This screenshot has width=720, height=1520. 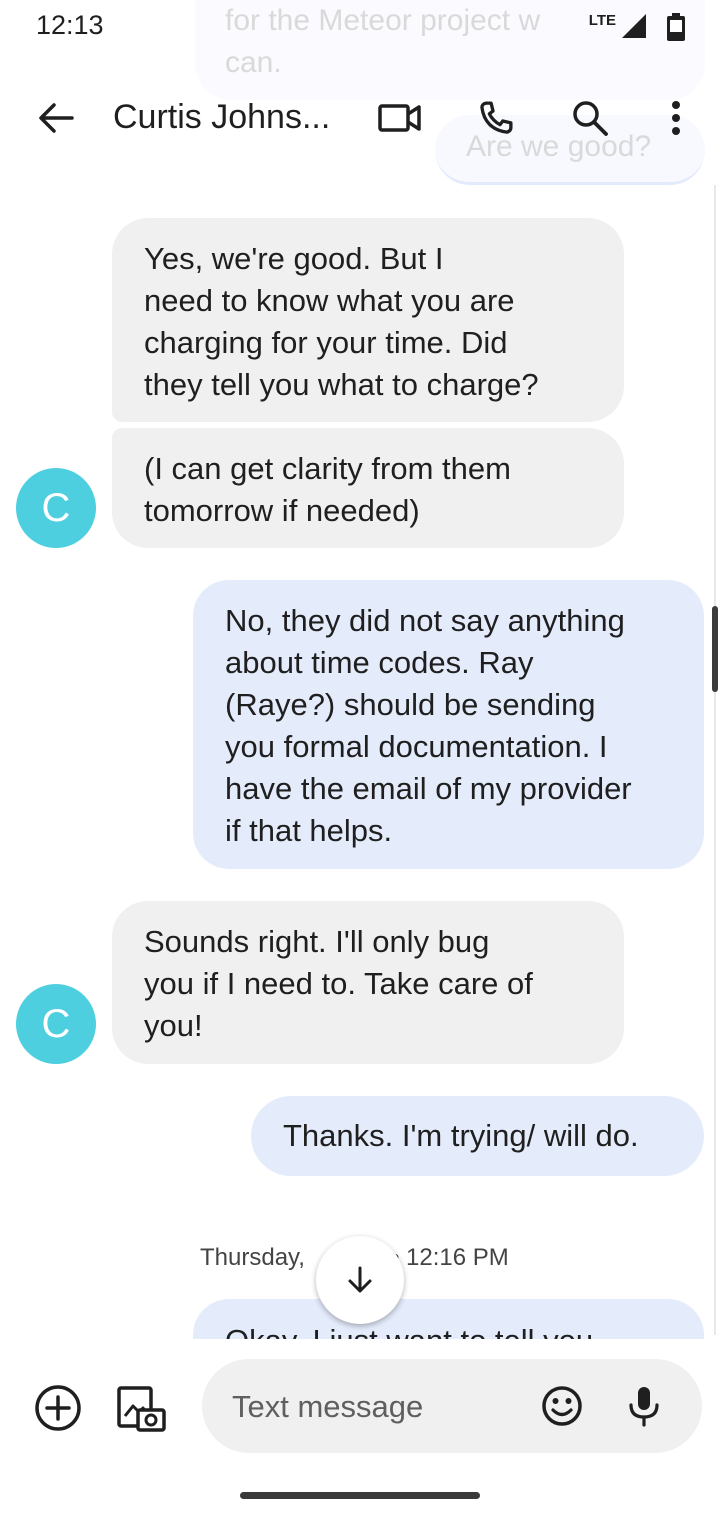 I want to click on message-line: you formal documentation. I, so click(x=416, y=746).